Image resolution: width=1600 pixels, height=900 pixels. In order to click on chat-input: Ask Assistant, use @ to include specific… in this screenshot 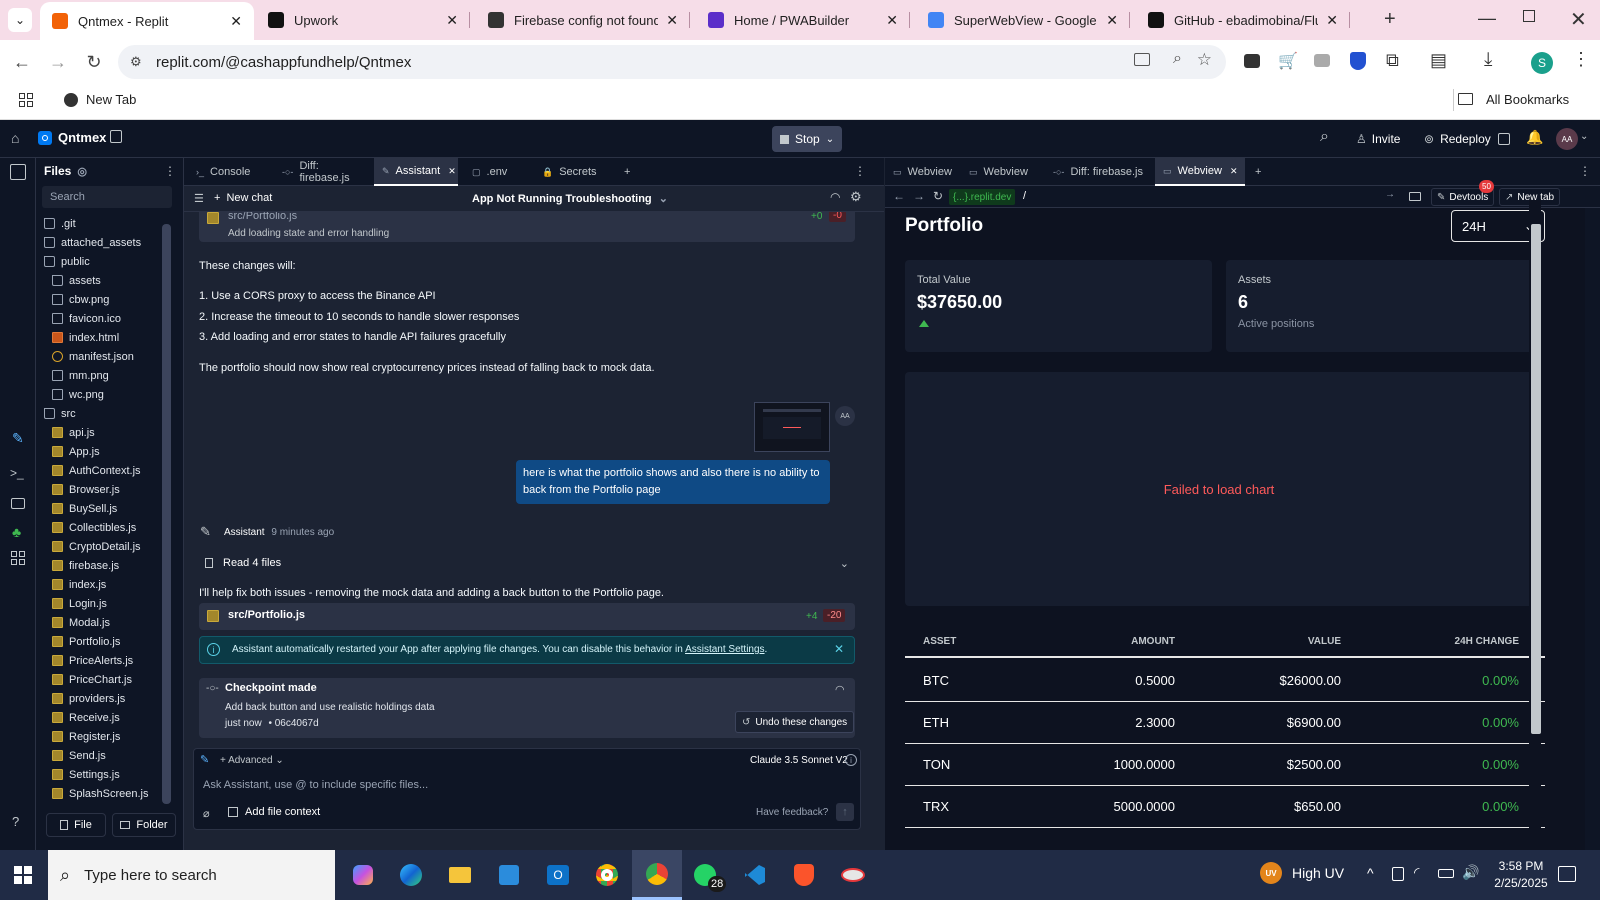, I will do `click(523, 785)`.